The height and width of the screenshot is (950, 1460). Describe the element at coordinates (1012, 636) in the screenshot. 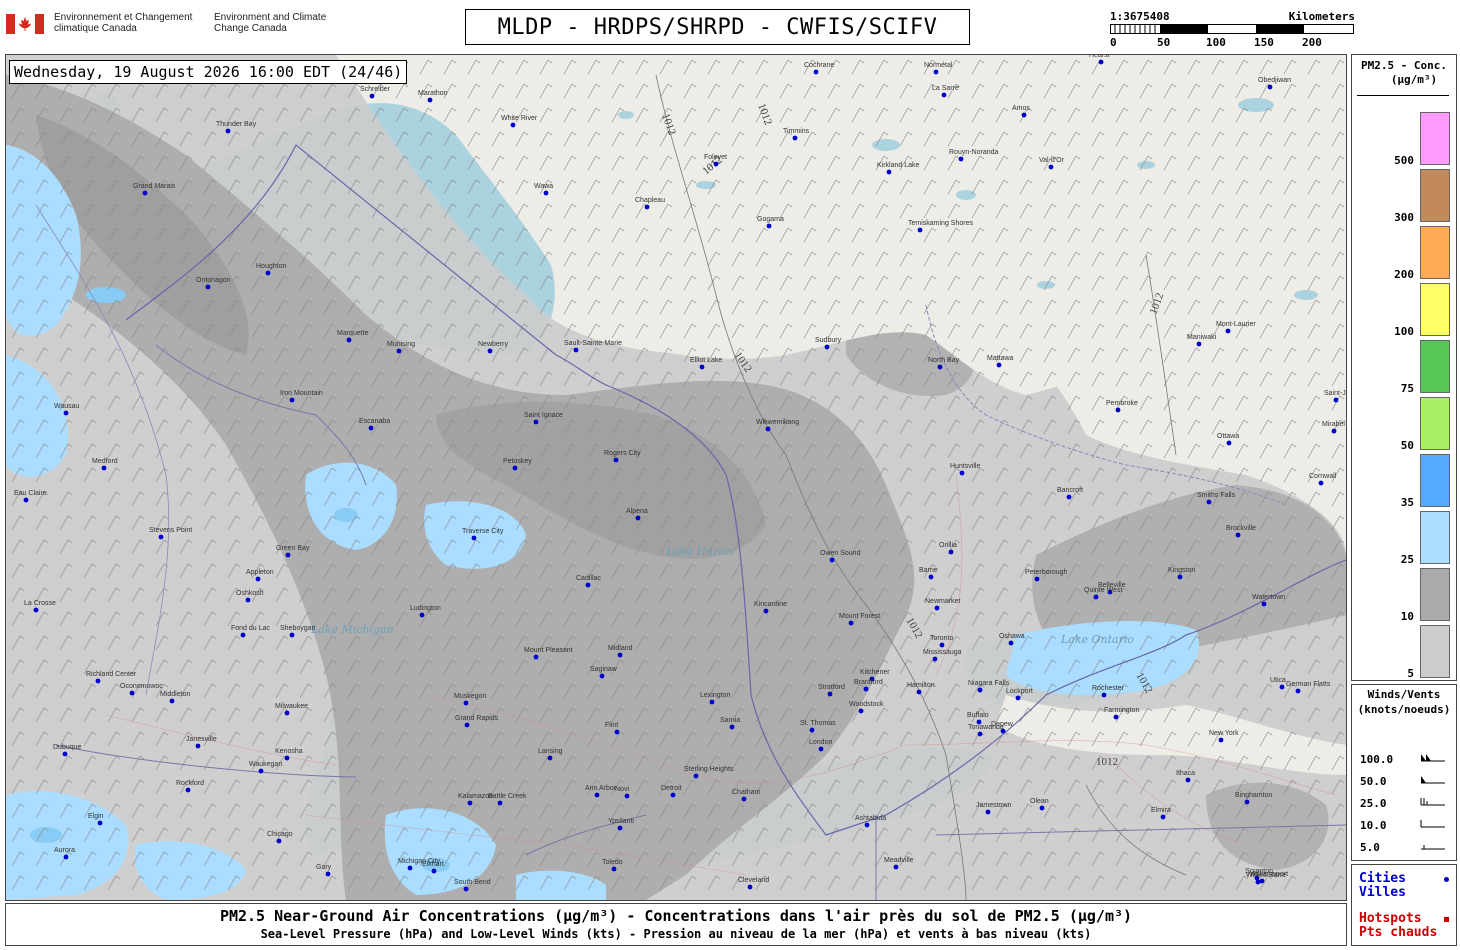

I see `city-label: Oshawa` at that location.